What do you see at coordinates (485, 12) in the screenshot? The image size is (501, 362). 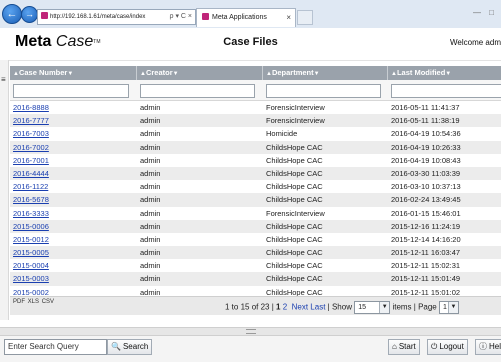 I see `window-controls: — □` at bounding box center [485, 12].